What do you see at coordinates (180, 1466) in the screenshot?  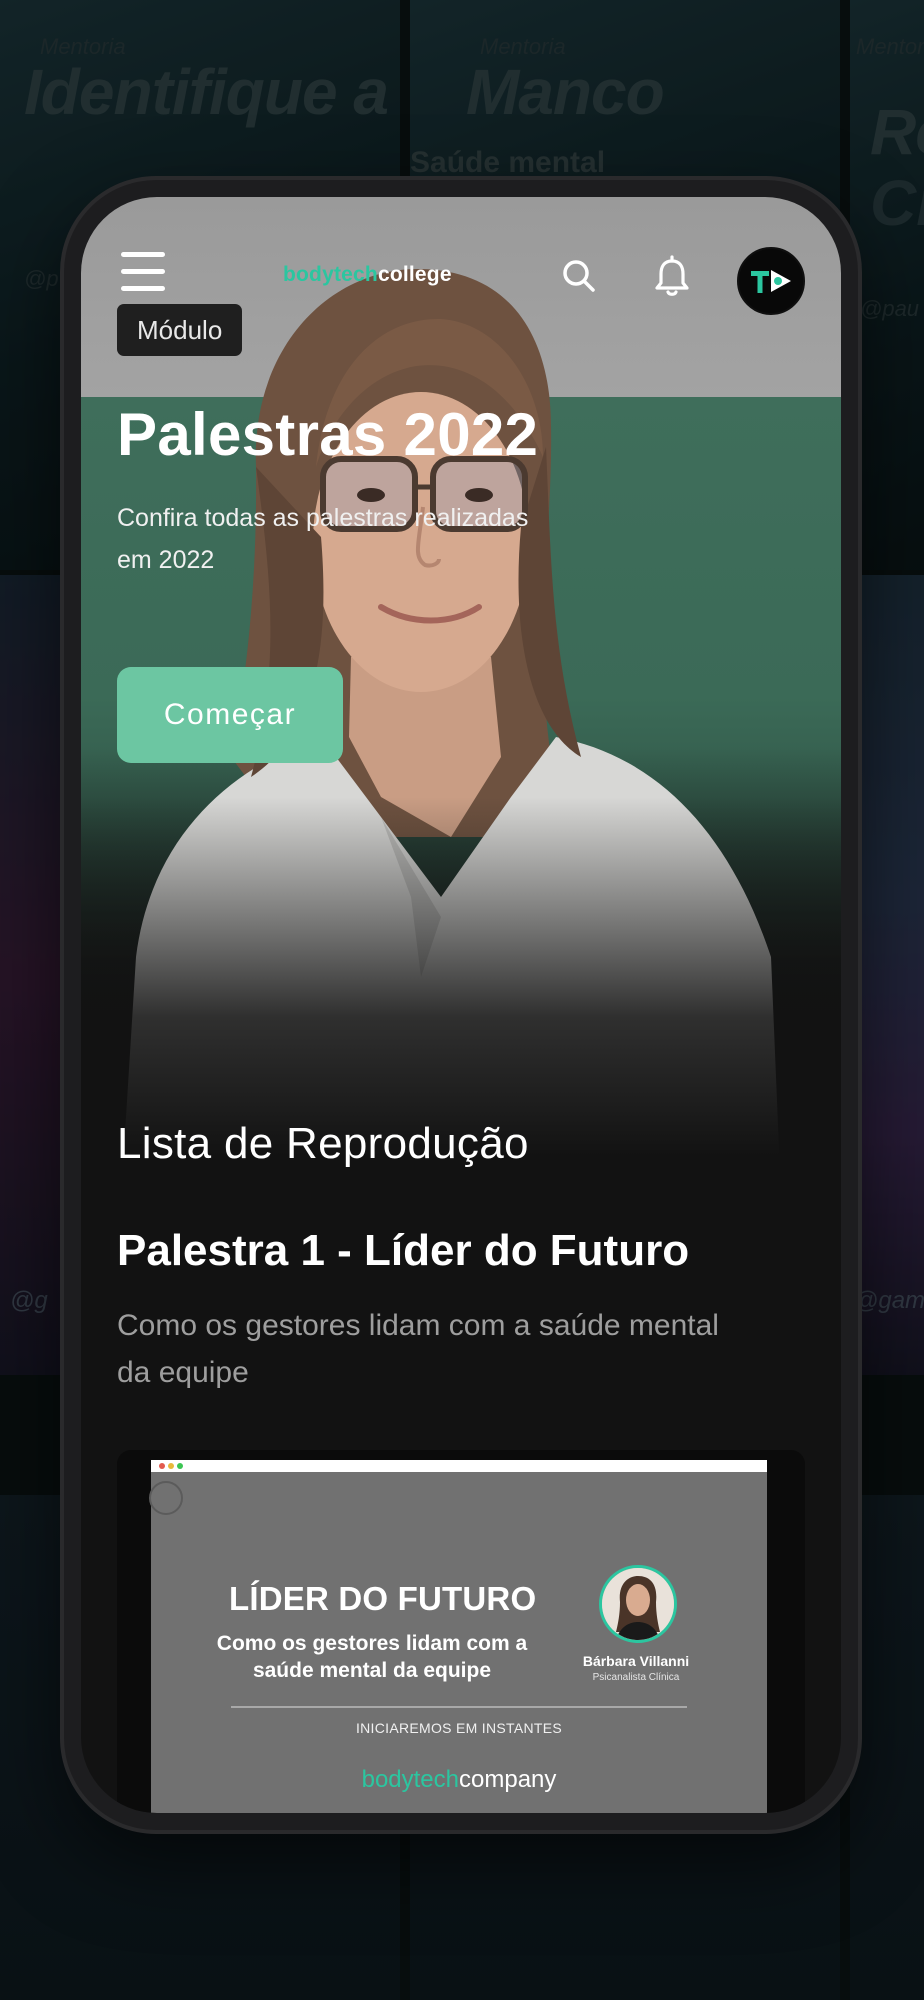 I see `window-dot-green-icon` at bounding box center [180, 1466].